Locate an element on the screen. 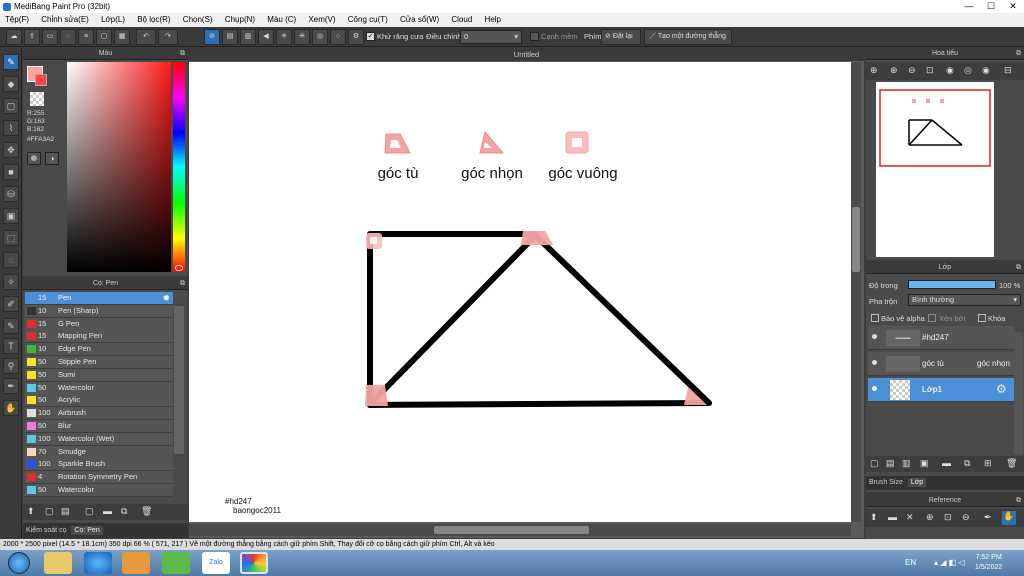 This screenshot has width=1024, height=576. ref-open-icon: ▬ is located at coordinates (892, 517).